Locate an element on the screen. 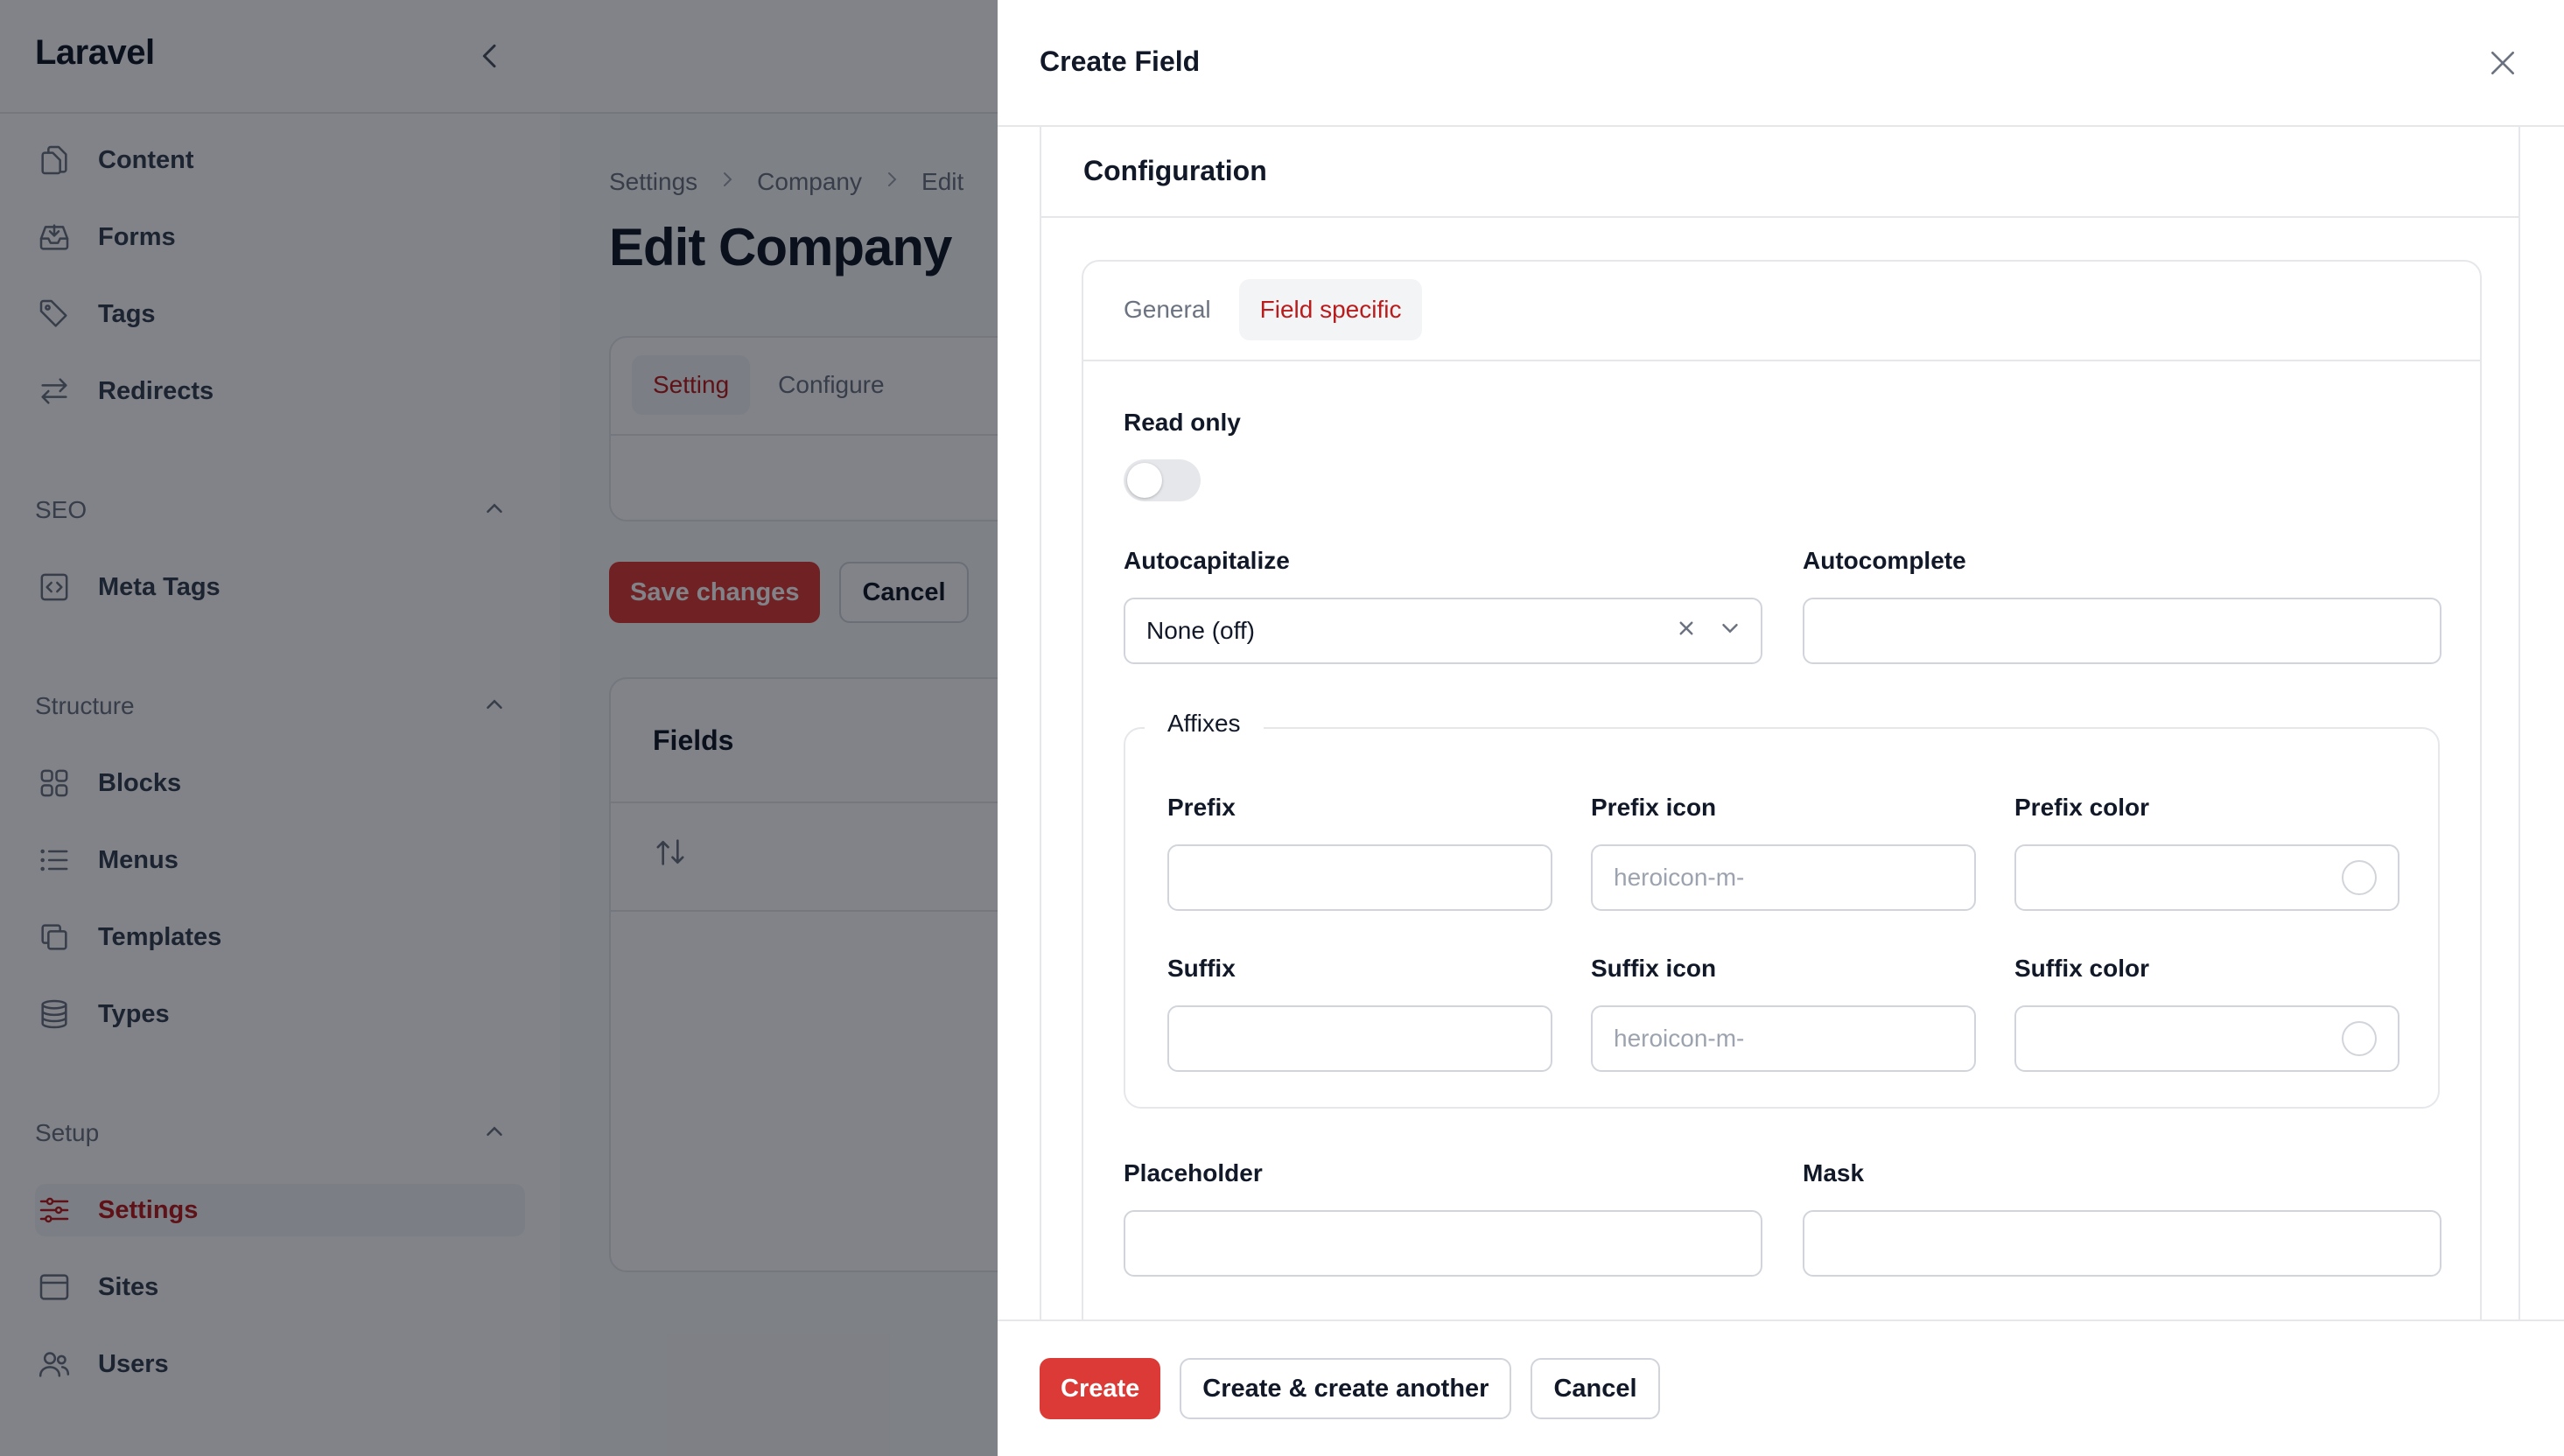 The image size is (2564, 1456). placeholder-label: Placeholder is located at coordinates (1193, 1172).